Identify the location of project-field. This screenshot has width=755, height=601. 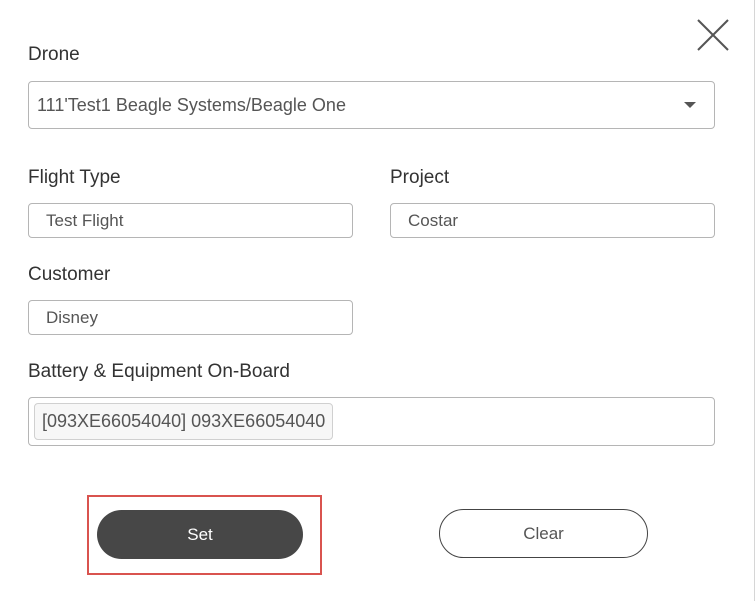
(552, 220).